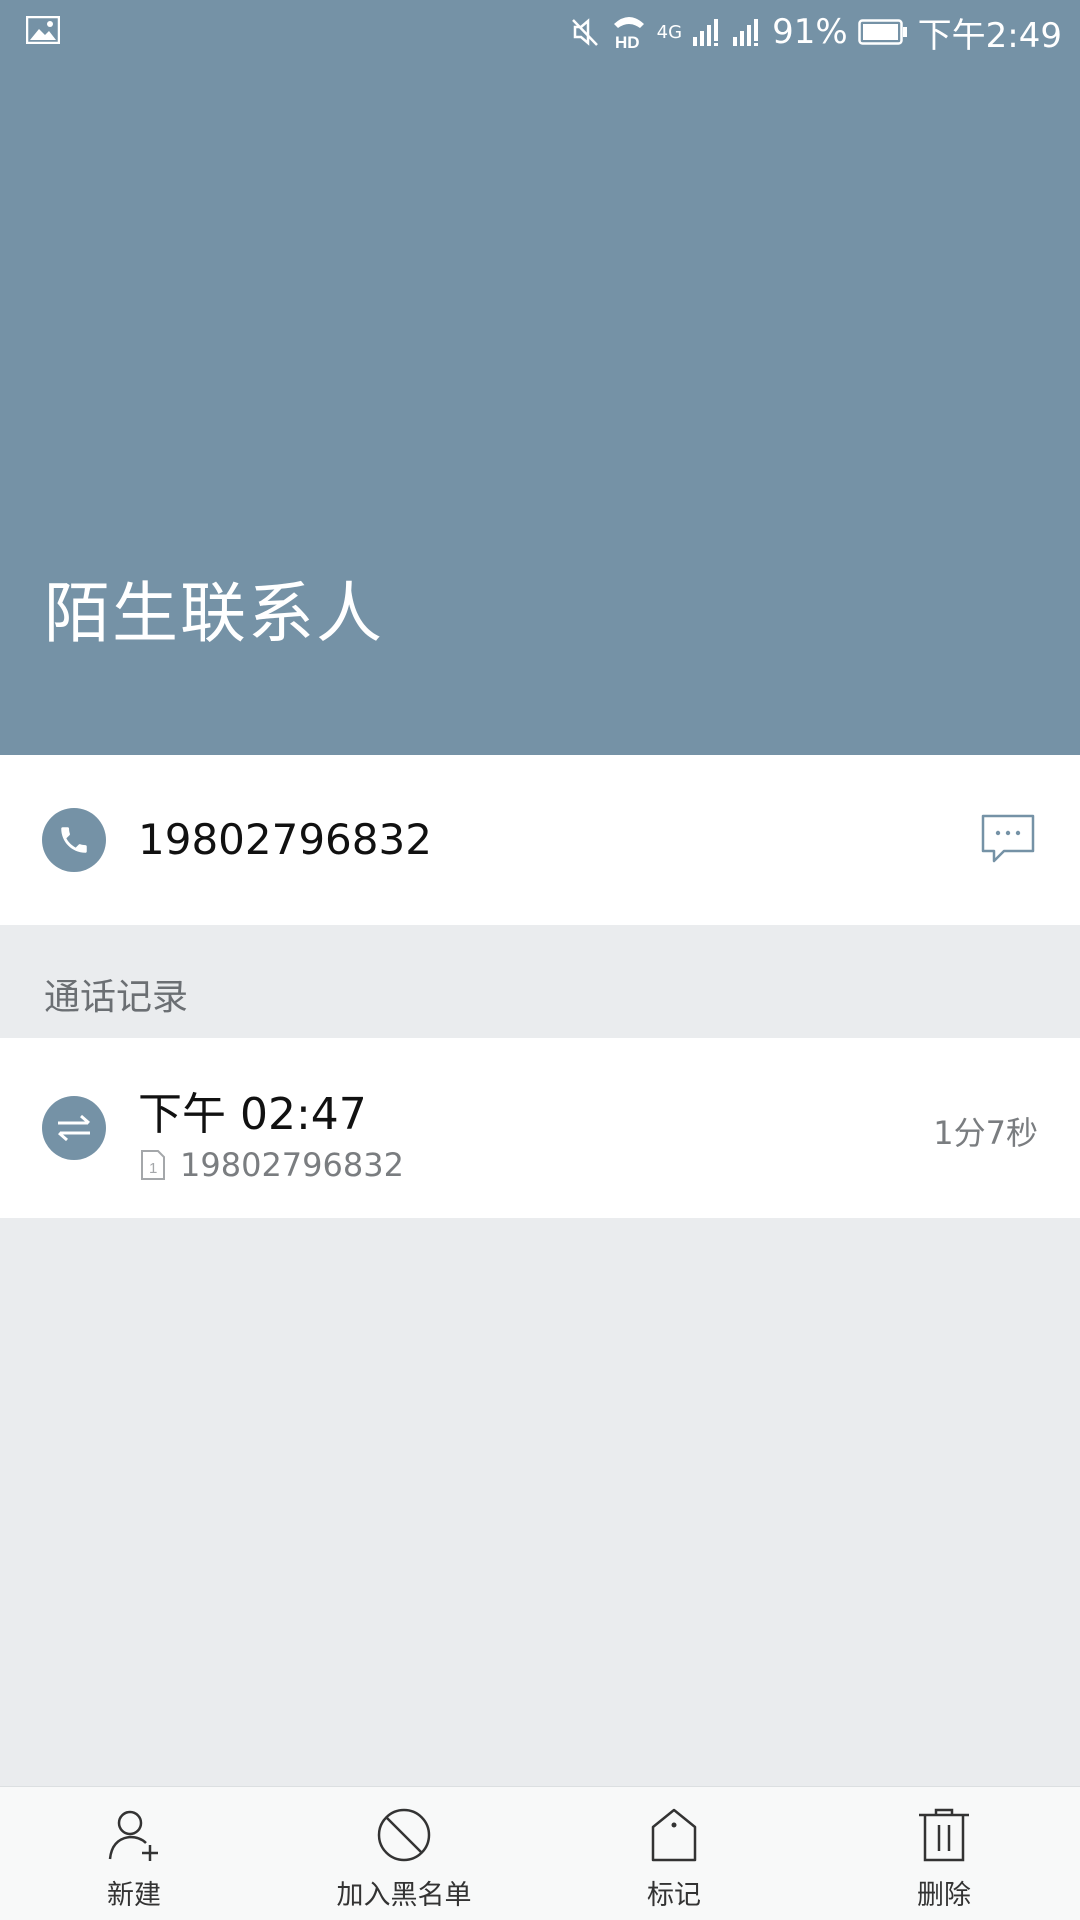 This screenshot has width=1080, height=1920. What do you see at coordinates (1008, 839) in the screenshot?
I see `message-icon` at bounding box center [1008, 839].